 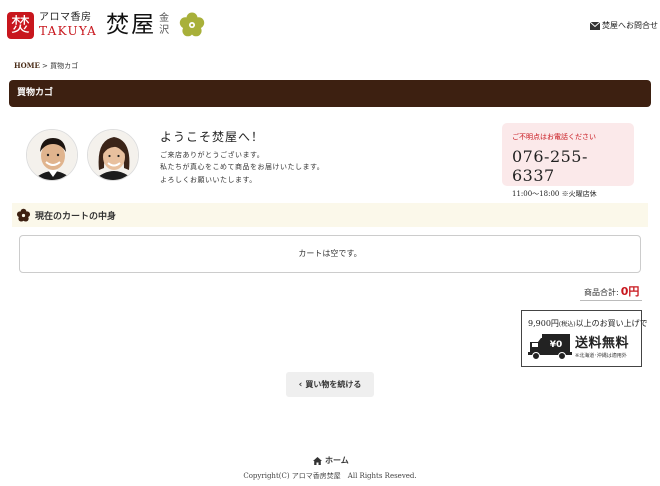 I want to click on cart-total: 商品合計: 0円, so click(x=611, y=291).